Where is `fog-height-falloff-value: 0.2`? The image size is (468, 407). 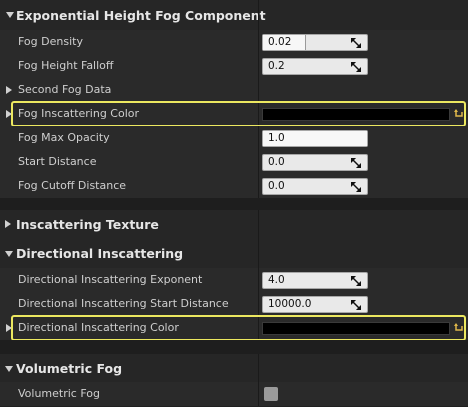 fog-height-falloff-value: 0.2 is located at coordinates (276, 66).